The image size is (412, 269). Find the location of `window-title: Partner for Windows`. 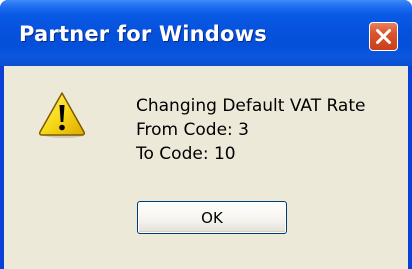

window-title: Partner for Windows is located at coordinates (143, 34).